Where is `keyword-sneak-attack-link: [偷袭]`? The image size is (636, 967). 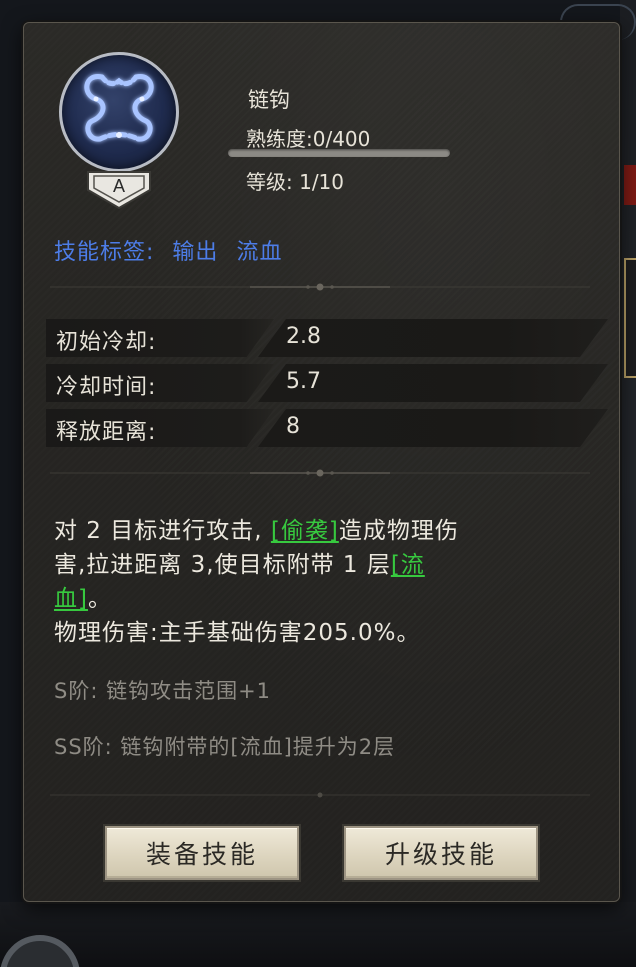 keyword-sneak-attack-link: [偷袭] is located at coordinates (305, 531).